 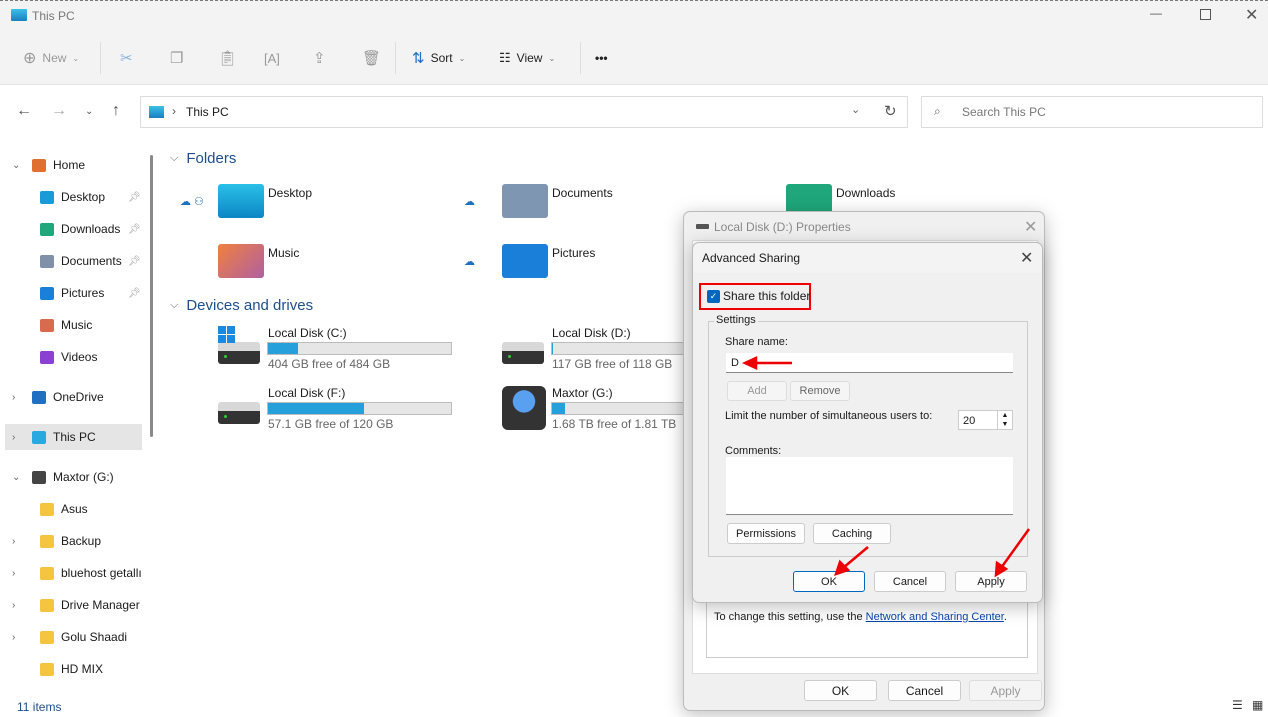 What do you see at coordinates (1004, 420) in the screenshot?
I see `spinner-arrows-icon: ▲ ▼` at bounding box center [1004, 420].